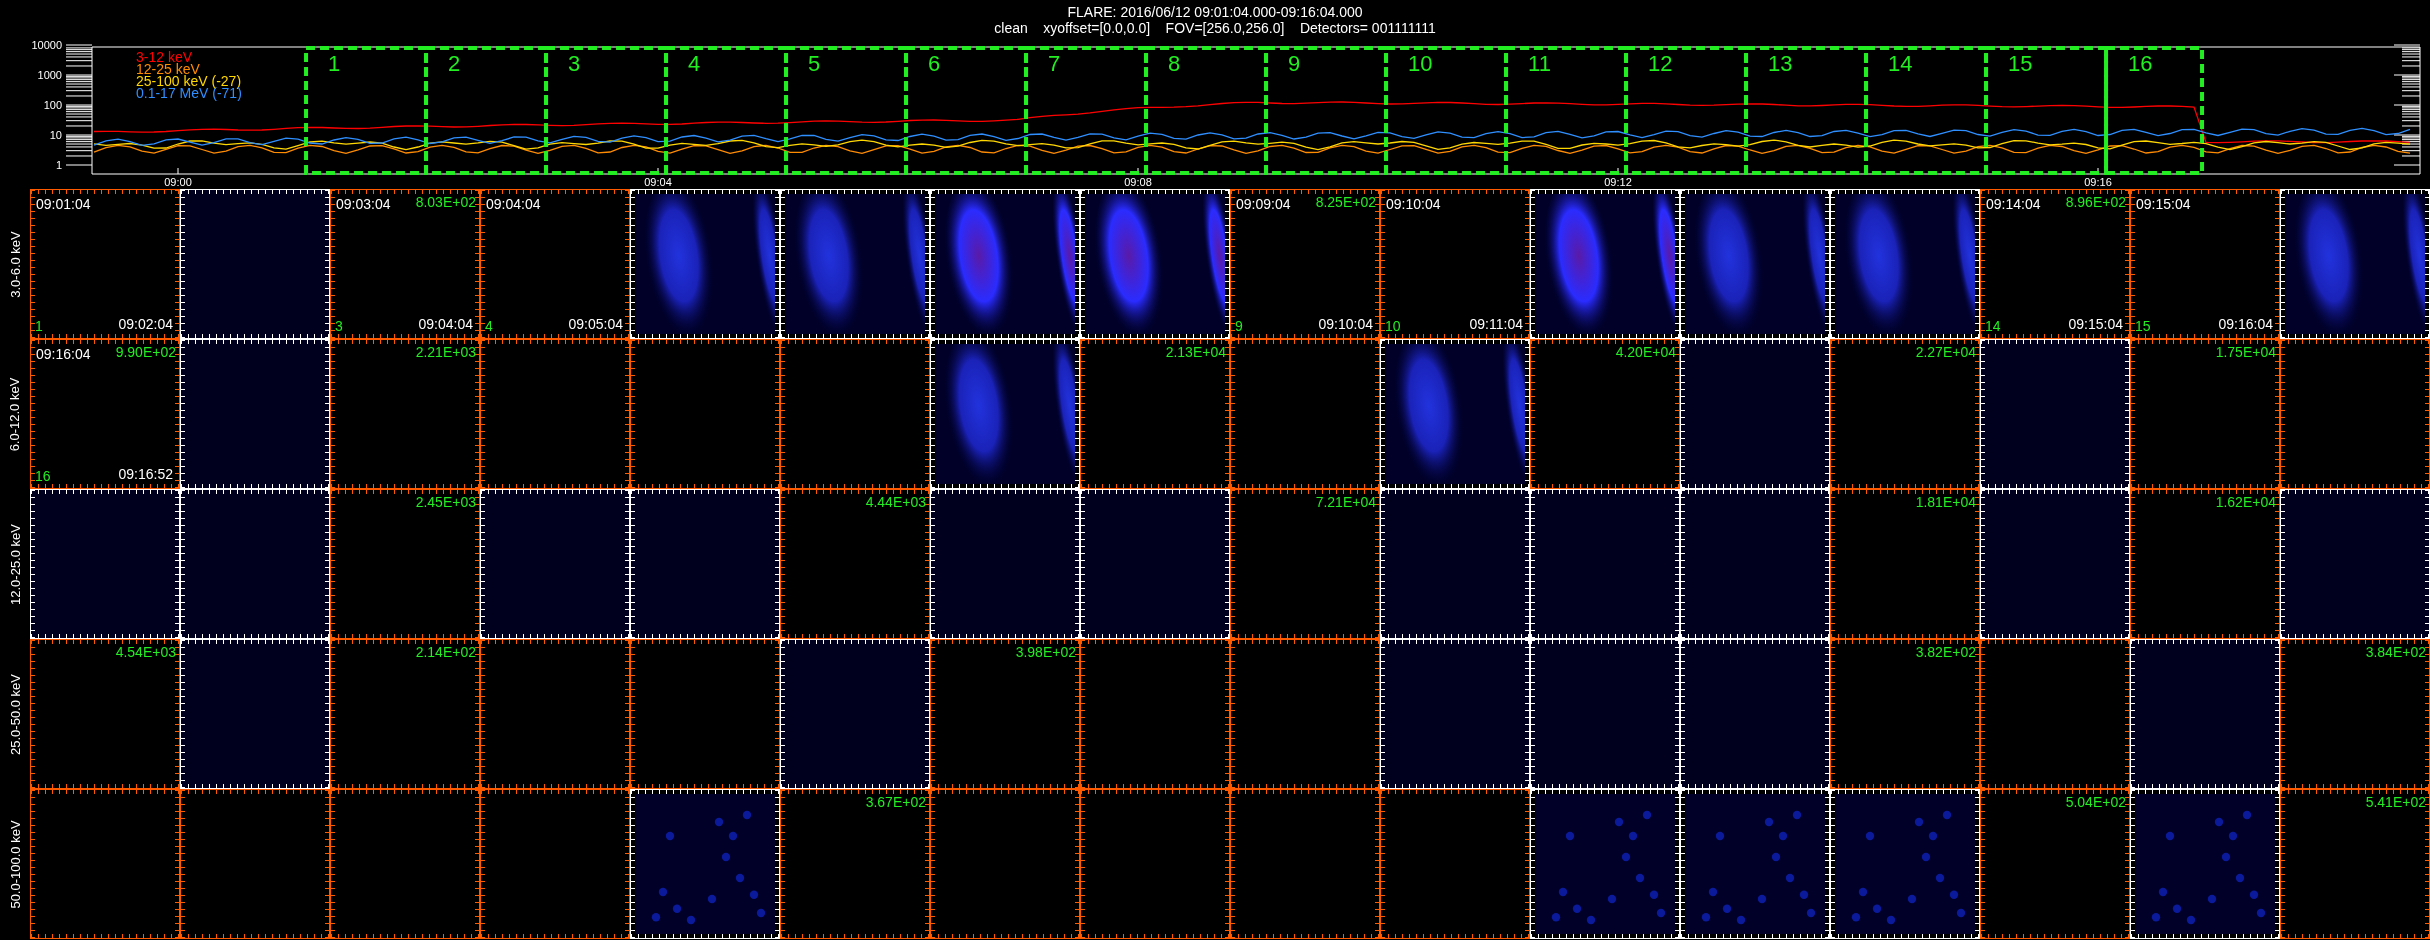 The height and width of the screenshot is (940, 2430). What do you see at coordinates (1215, 28) in the screenshot?
I see `plot-subtitle: clean xyoffset=[0.0,0.0] FOV=[256.0,256.0] Detectors= 001111111` at bounding box center [1215, 28].